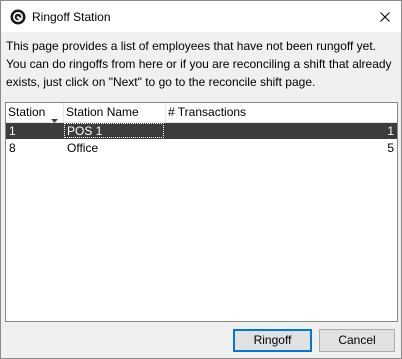 This screenshot has width=402, height=359. What do you see at coordinates (207, 112) in the screenshot?
I see `column-header-label: # Transactions` at bounding box center [207, 112].